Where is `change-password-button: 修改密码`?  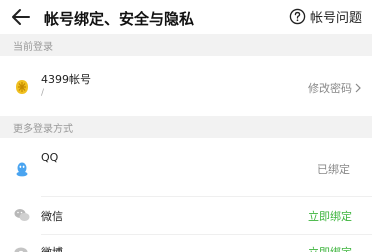 change-password-button: 修改密码 is located at coordinates (330, 88).